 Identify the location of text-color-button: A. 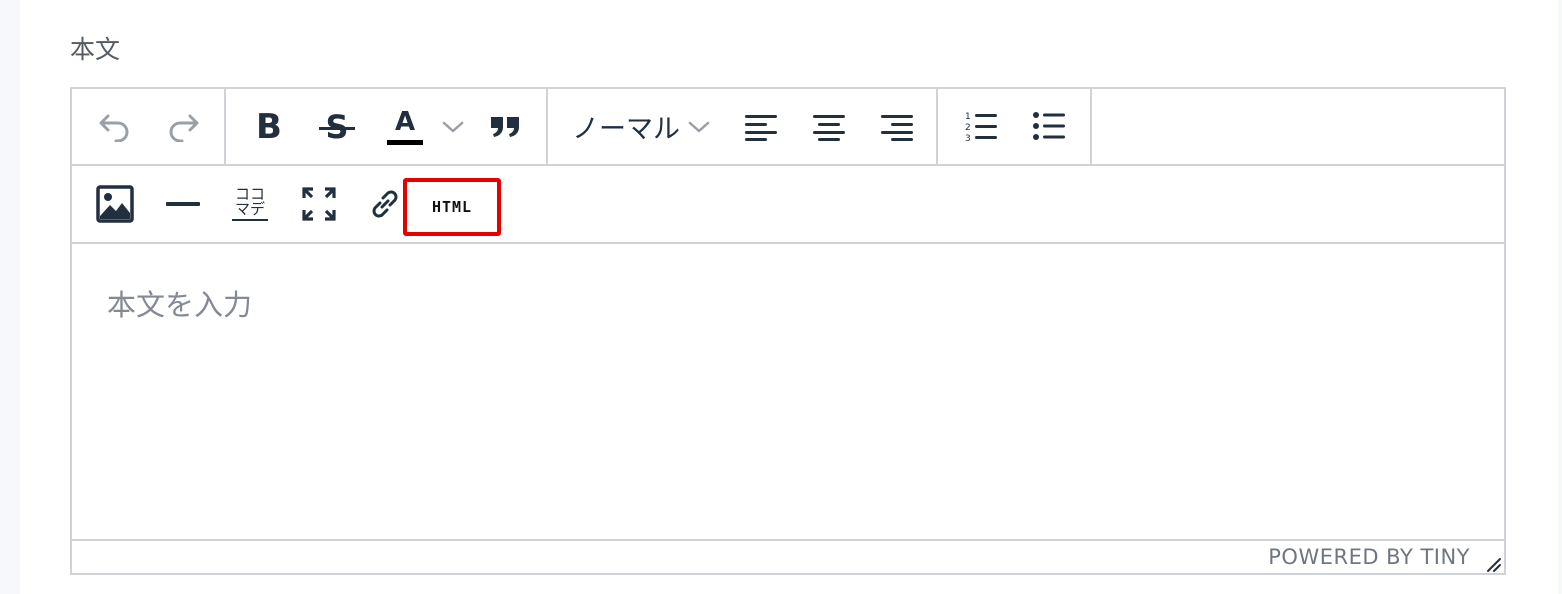
(405, 126).